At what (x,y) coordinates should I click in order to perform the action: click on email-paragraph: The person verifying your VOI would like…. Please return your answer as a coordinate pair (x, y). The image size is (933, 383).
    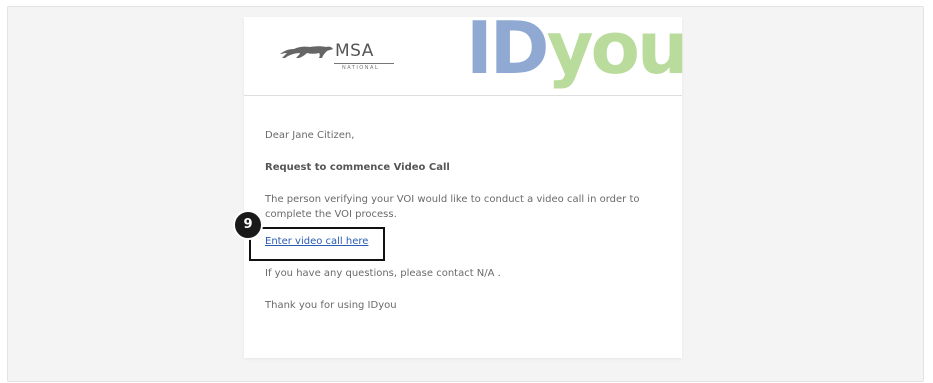
    Looking at the image, I should click on (452, 207).